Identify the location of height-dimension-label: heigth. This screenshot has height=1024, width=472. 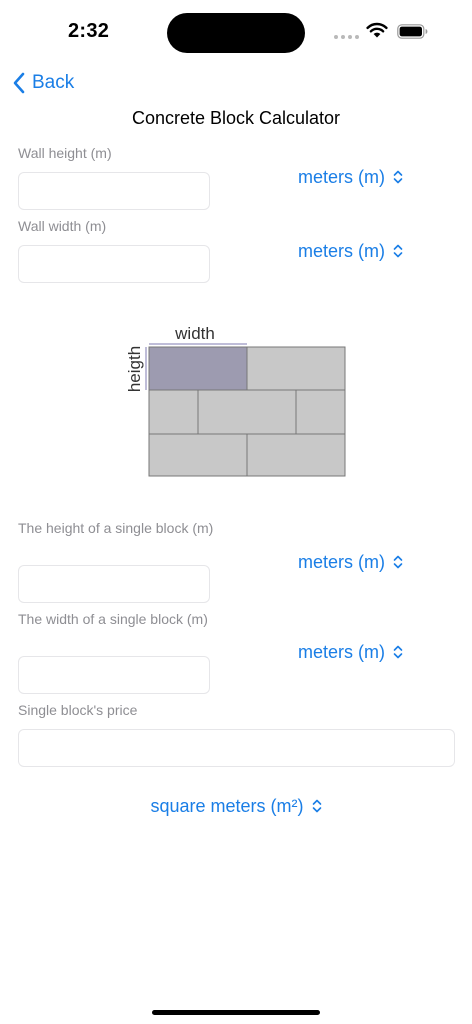
(134, 369).